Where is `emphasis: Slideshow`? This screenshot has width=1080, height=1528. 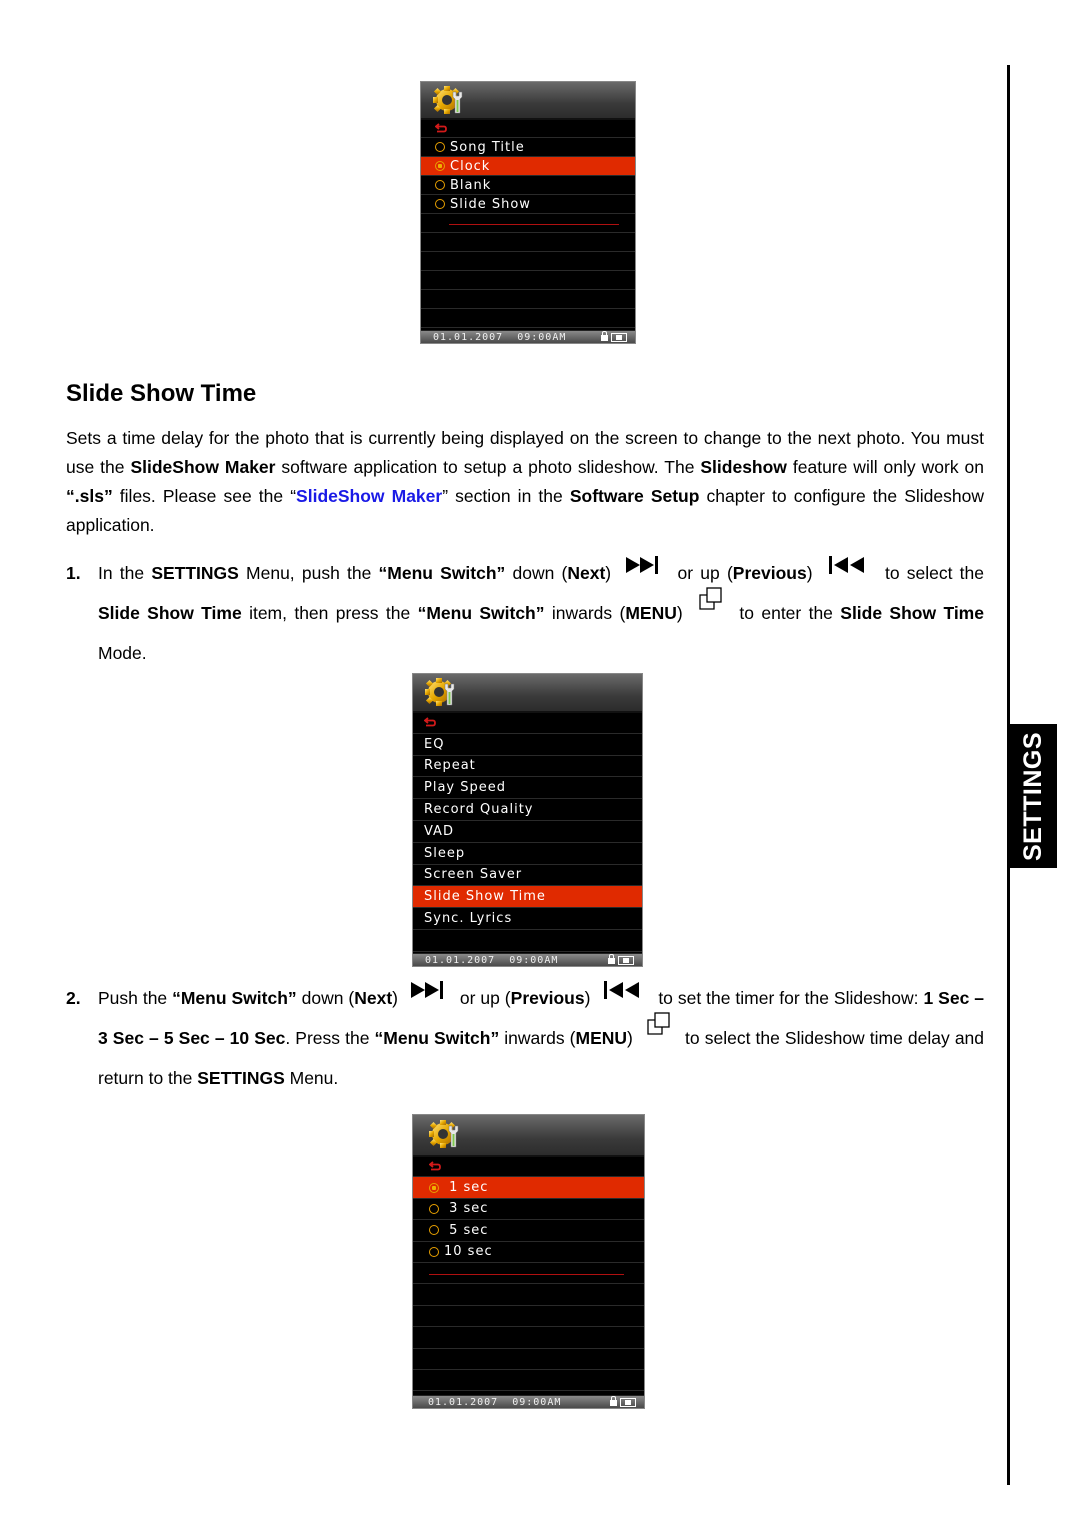
emphasis: Slideshow is located at coordinates (743, 467).